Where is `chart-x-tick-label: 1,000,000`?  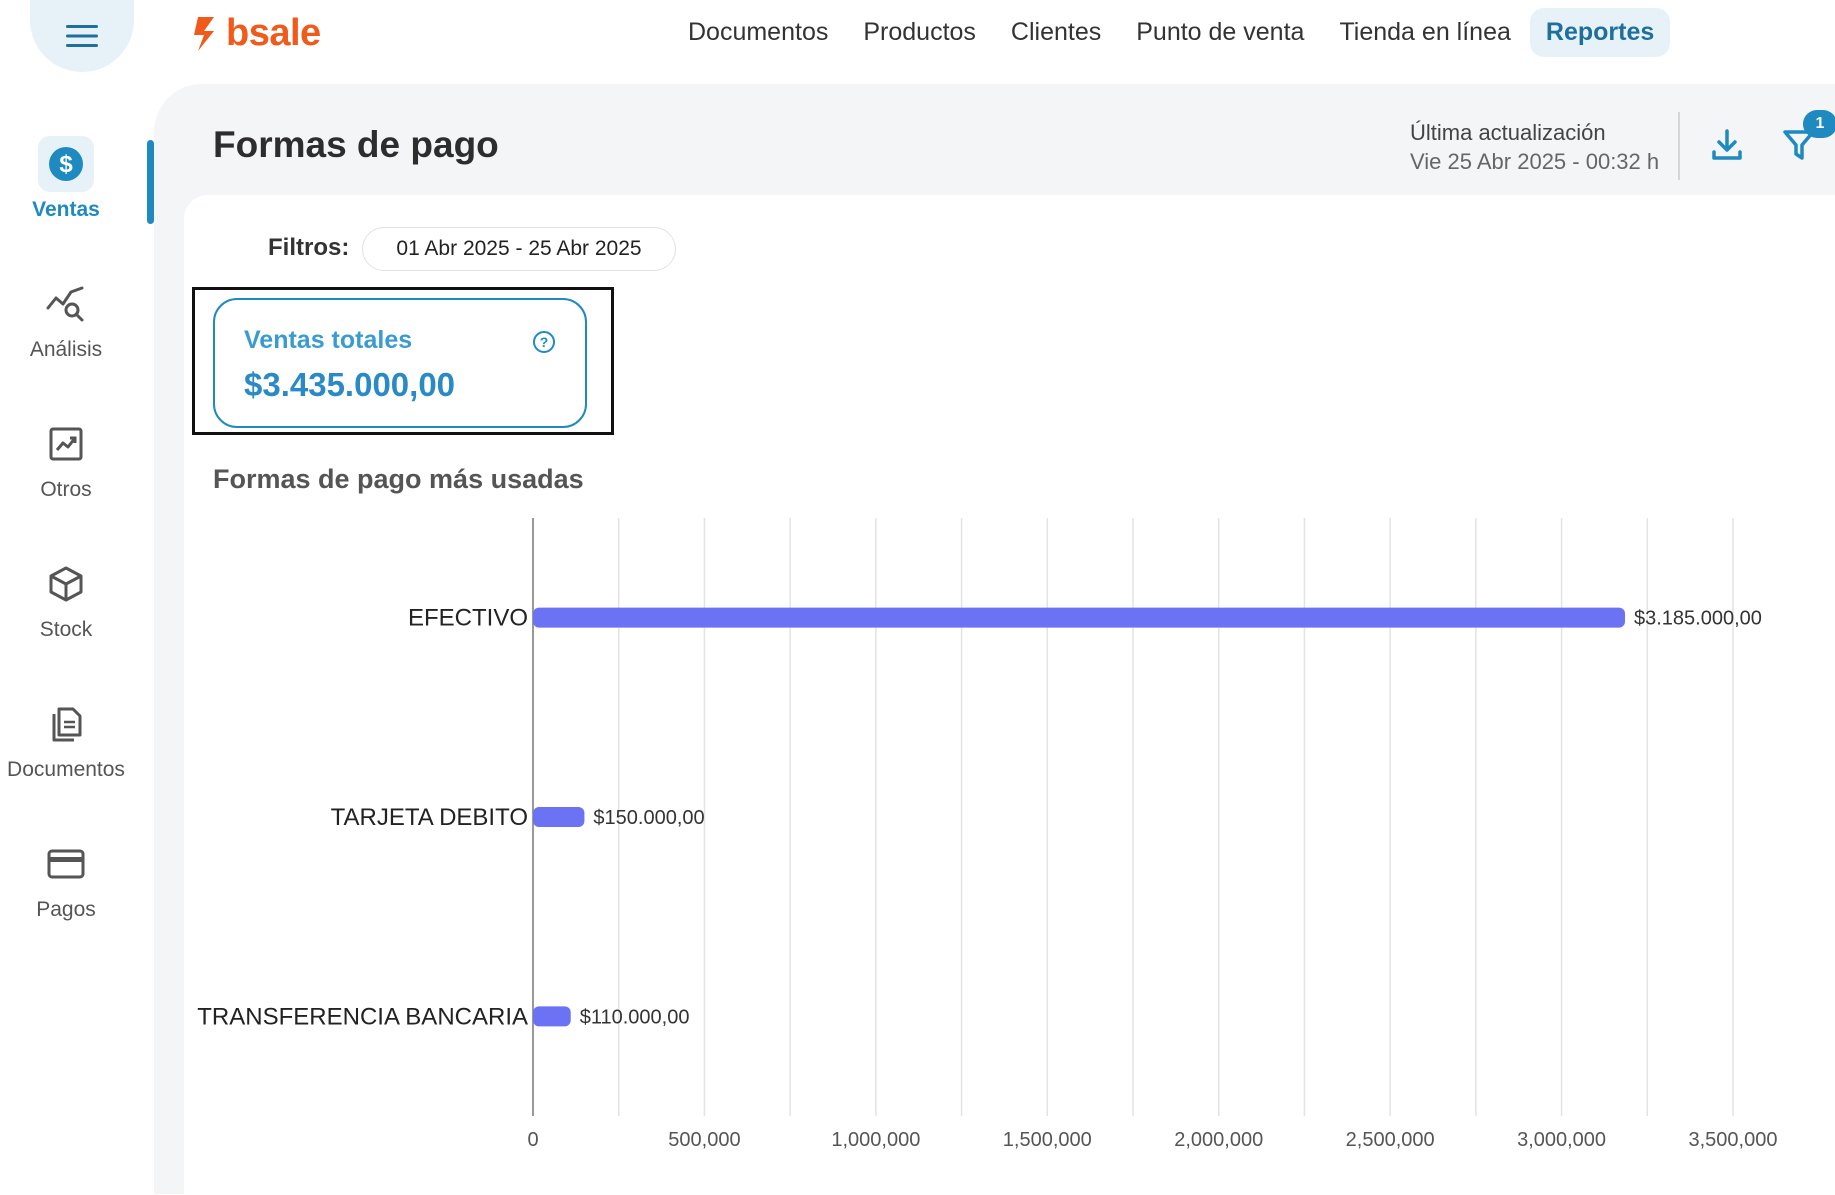
chart-x-tick-label: 1,000,000 is located at coordinates (875, 1140).